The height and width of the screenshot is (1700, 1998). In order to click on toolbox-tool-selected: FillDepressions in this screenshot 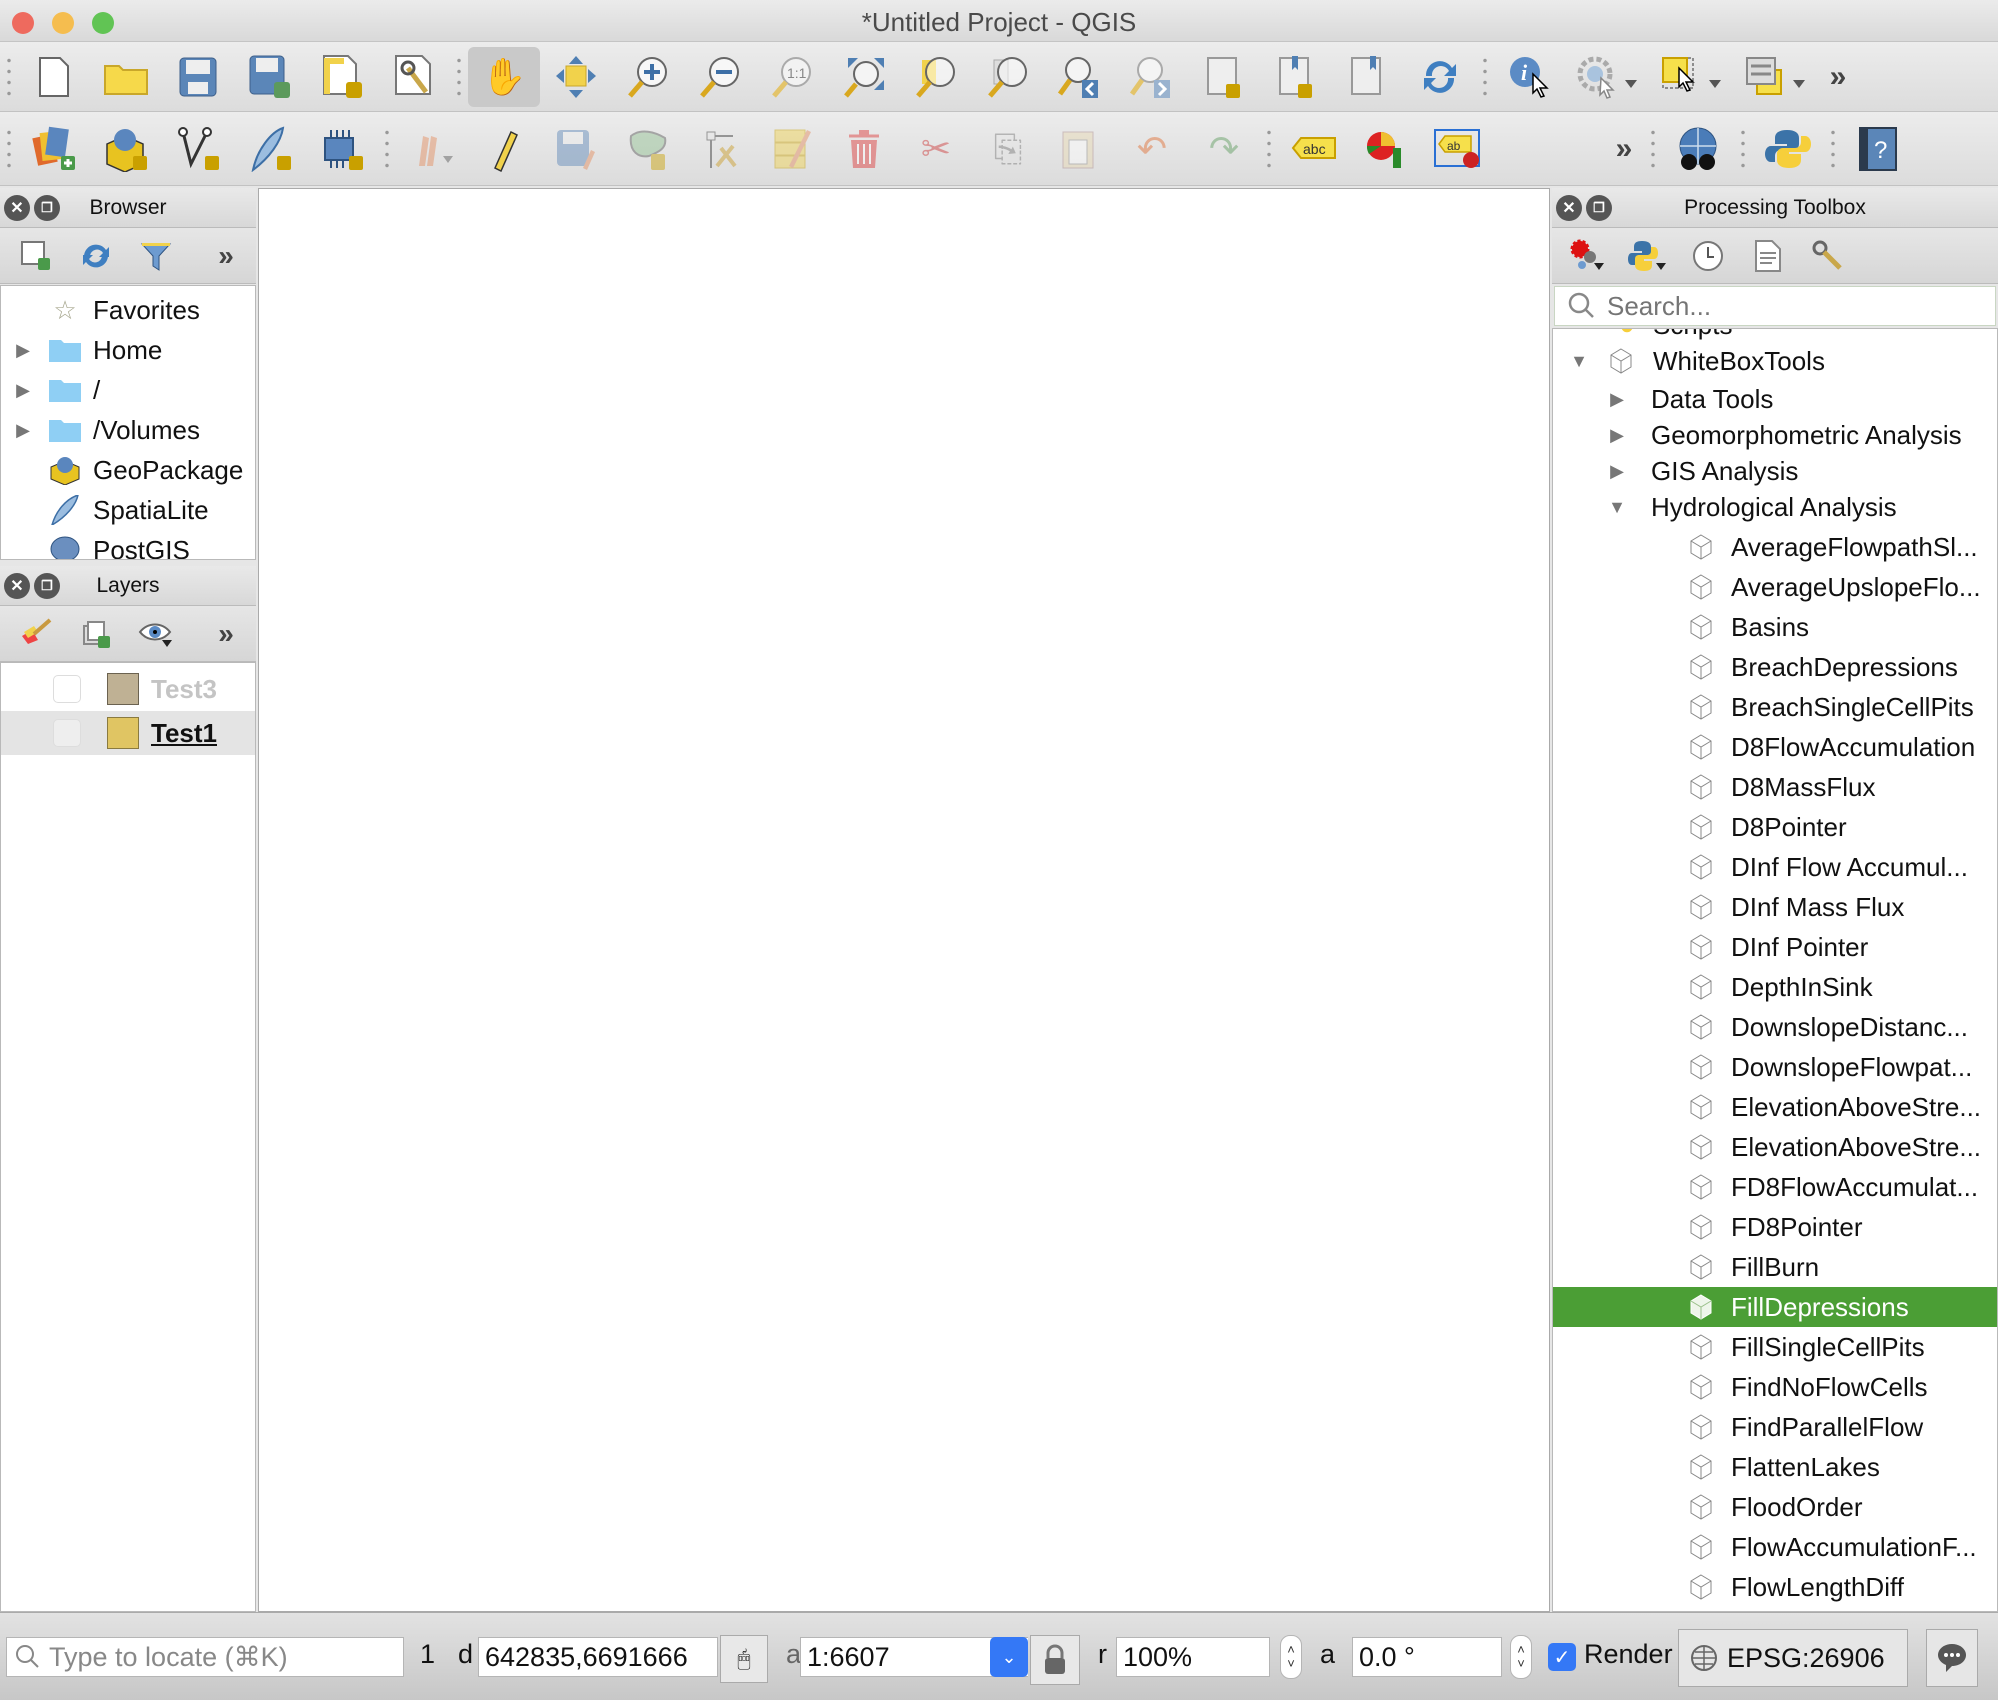, I will do `click(1775, 1307)`.